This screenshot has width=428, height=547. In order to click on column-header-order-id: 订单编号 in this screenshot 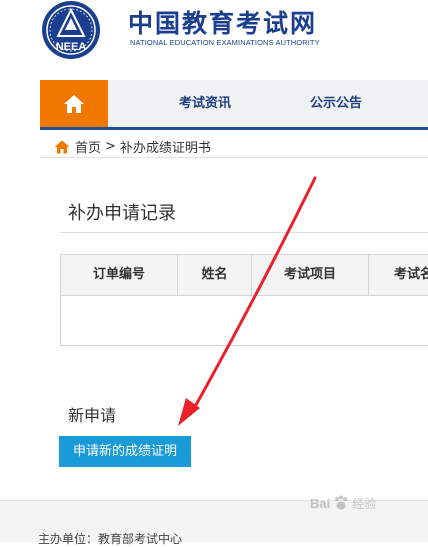, I will do `click(119, 275)`.